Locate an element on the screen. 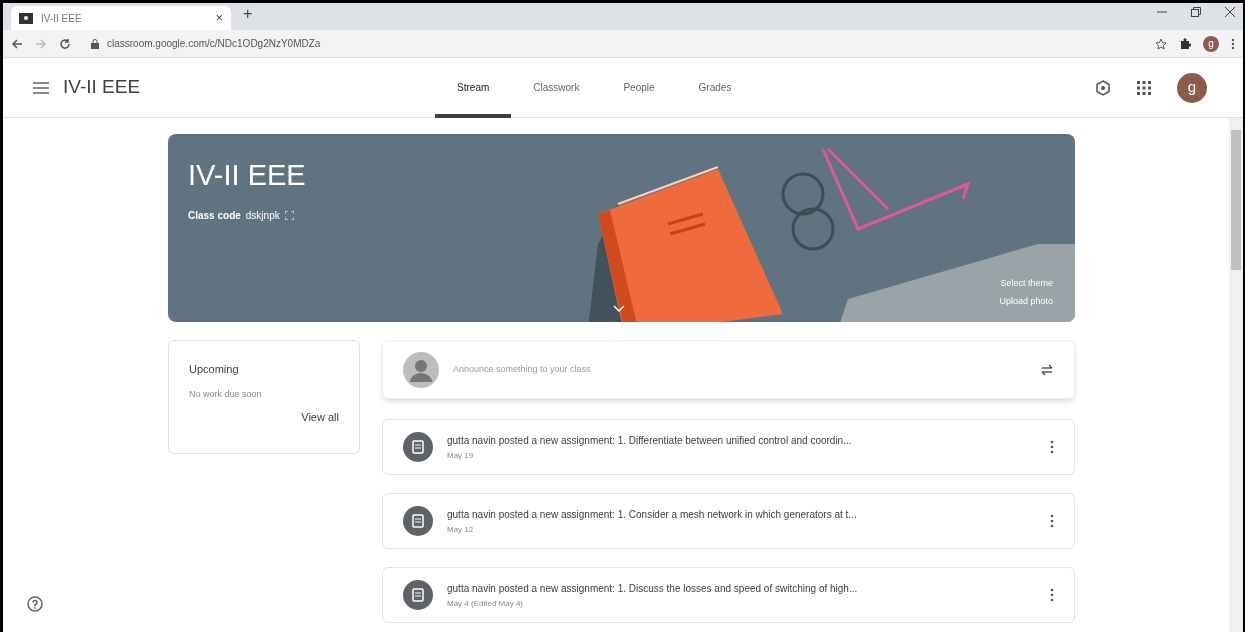 The width and height of the screenshot is (1245, 632). fullscreen-icon is located at coordinates (289, 215).